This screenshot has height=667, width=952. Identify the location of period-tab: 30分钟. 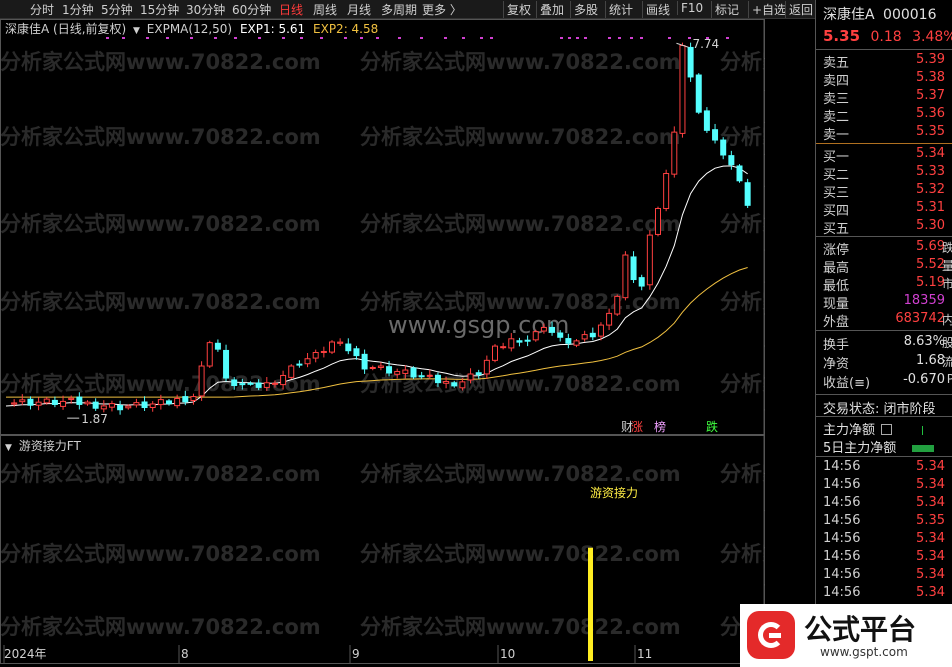
(205, 9).